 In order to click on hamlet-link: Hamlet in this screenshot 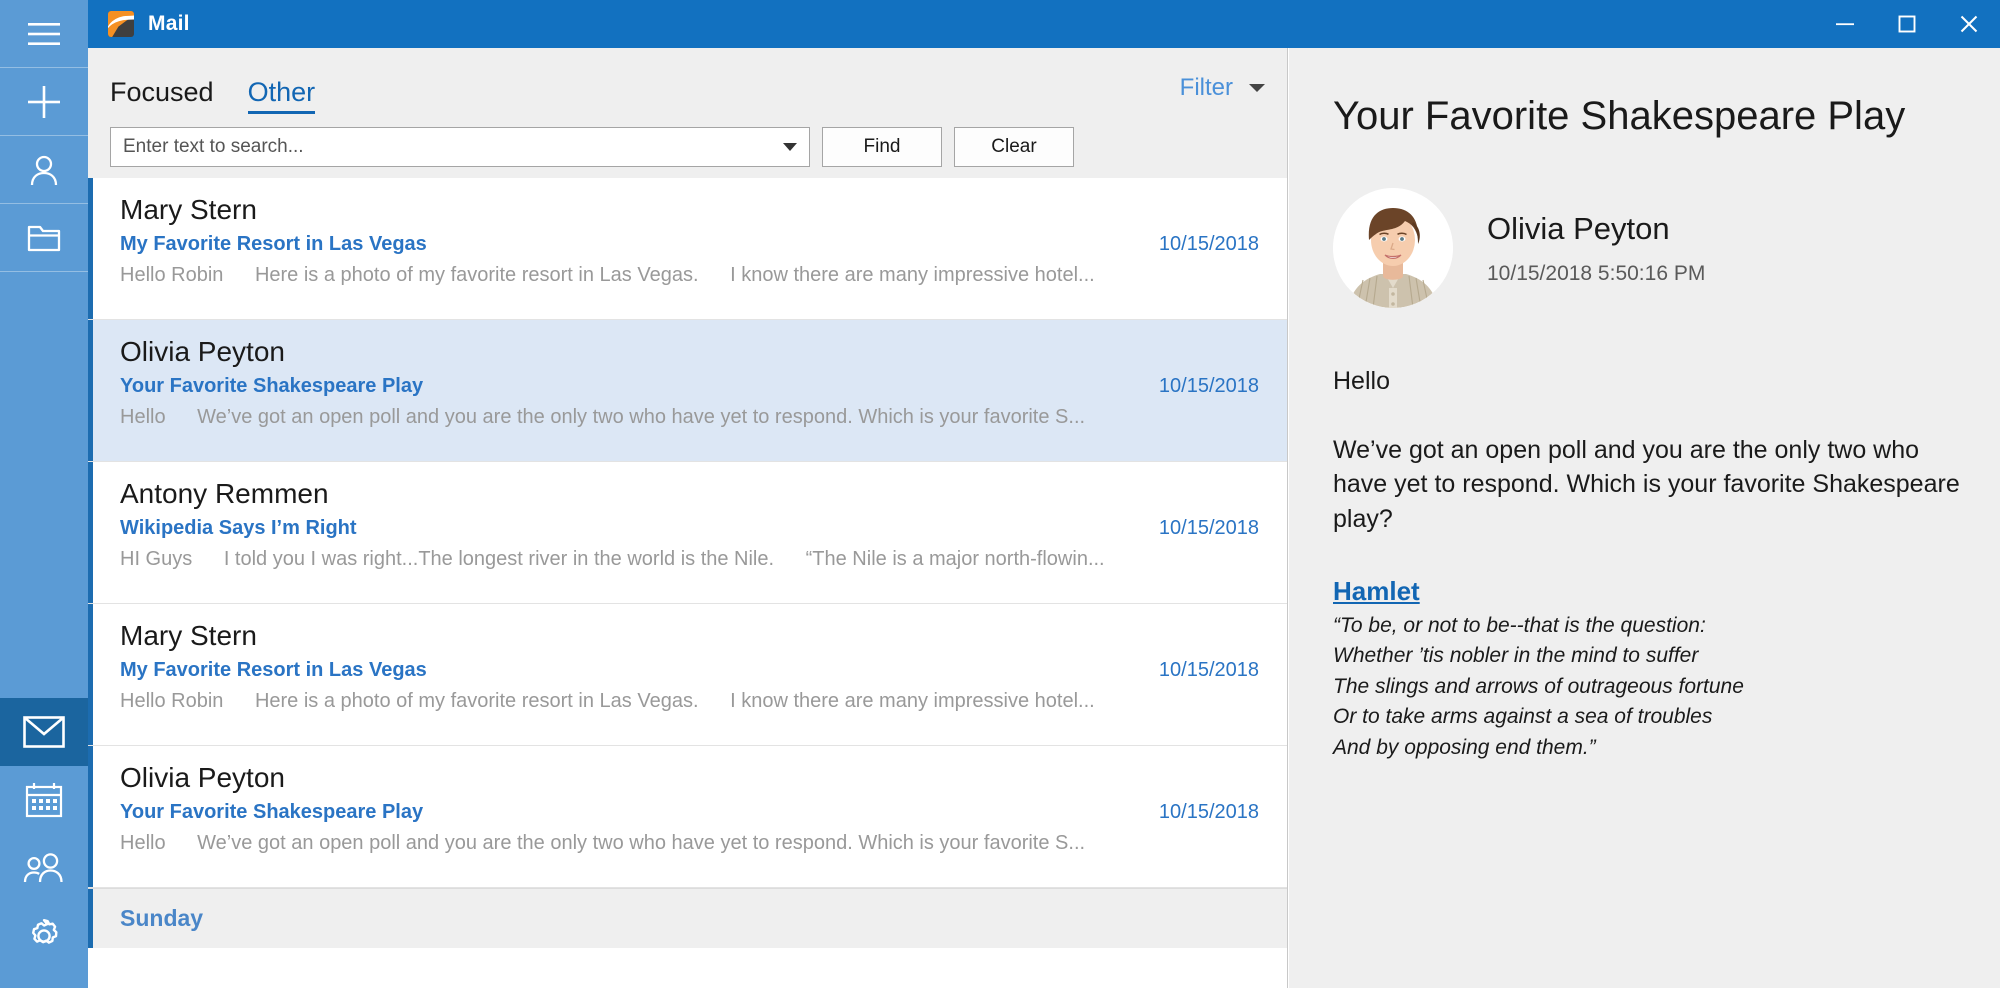, I will do `click(1376, 591)`.